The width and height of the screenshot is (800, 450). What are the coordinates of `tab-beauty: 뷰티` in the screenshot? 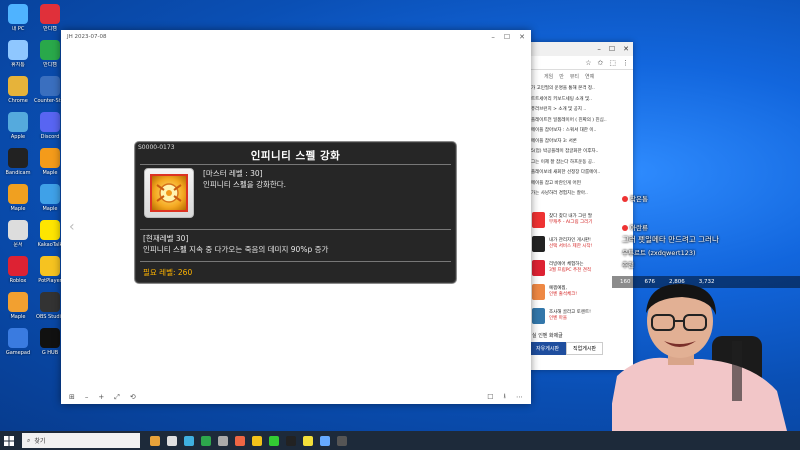 It's located at (574, 76).